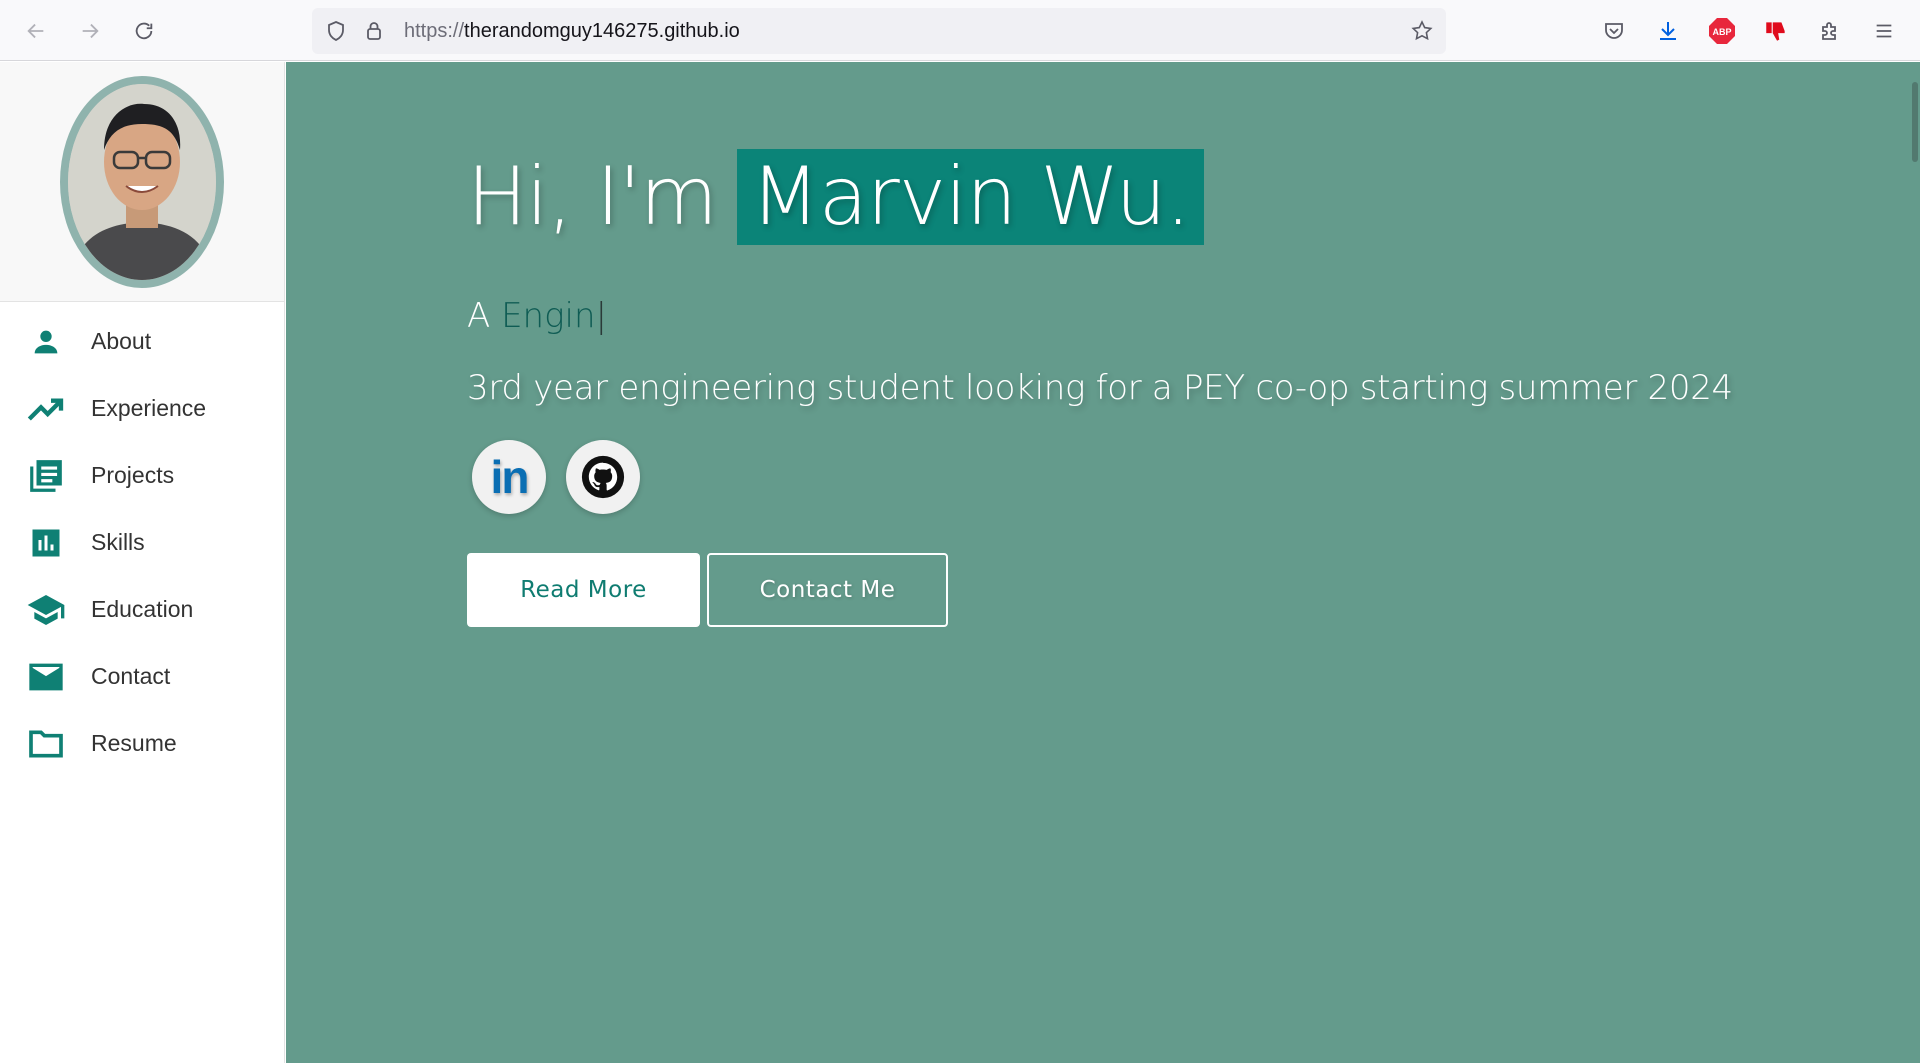 This screenshot has height=1063, width=1920. What do you see at coordinates (602, 31) in the screenshot?
I see `url-host: therandomguy146275.github.io` at bounding box center [602, 31].